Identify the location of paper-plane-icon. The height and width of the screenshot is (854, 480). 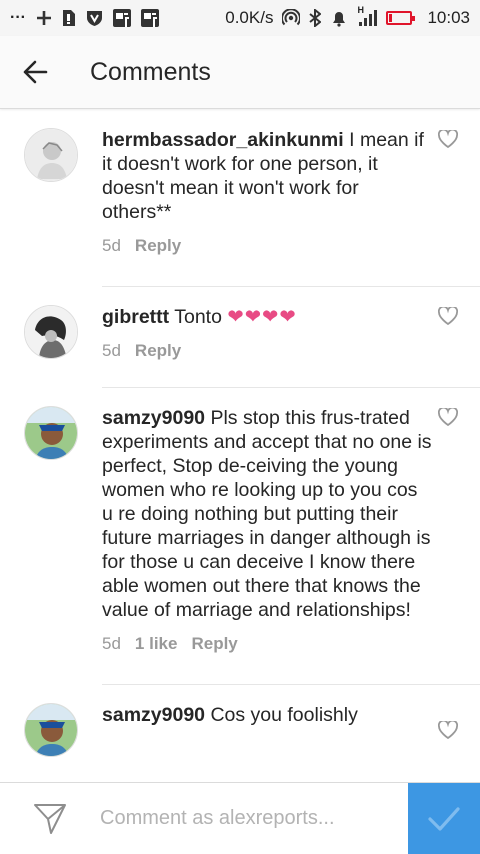
(50, 818).